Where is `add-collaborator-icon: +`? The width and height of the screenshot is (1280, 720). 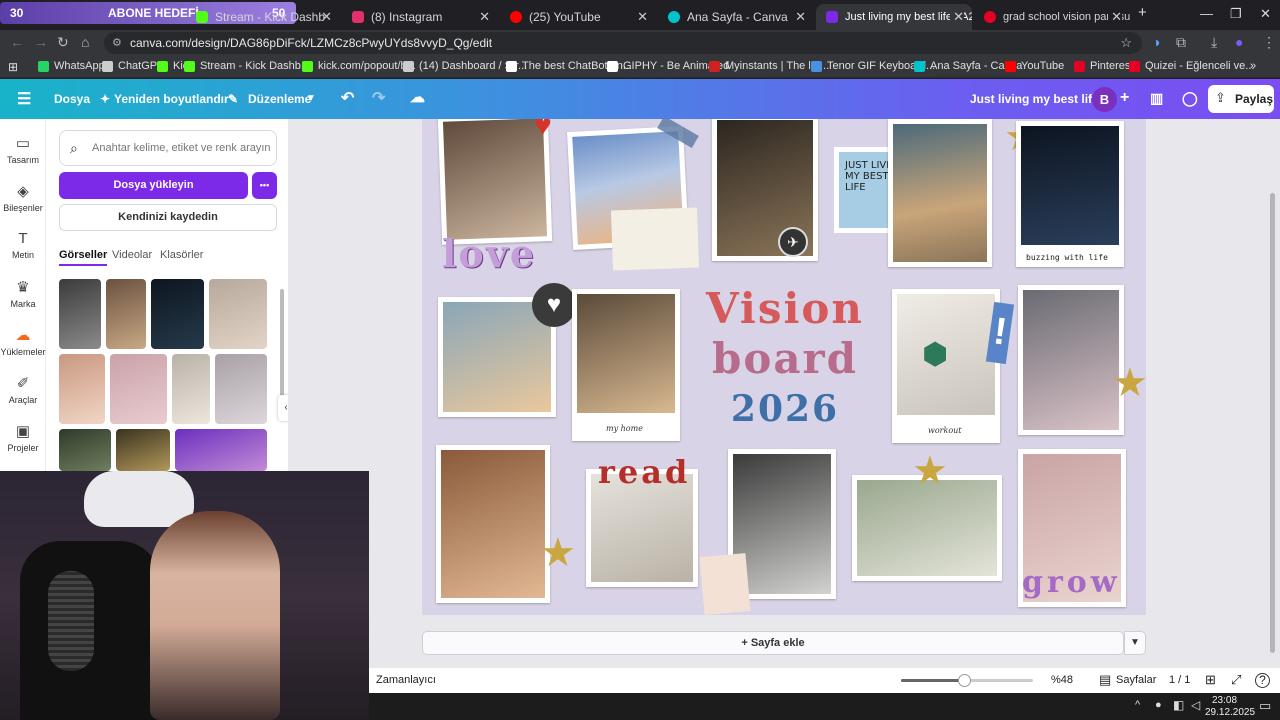 add-collaborator-icon: + is located at coordinates (1124, 98).